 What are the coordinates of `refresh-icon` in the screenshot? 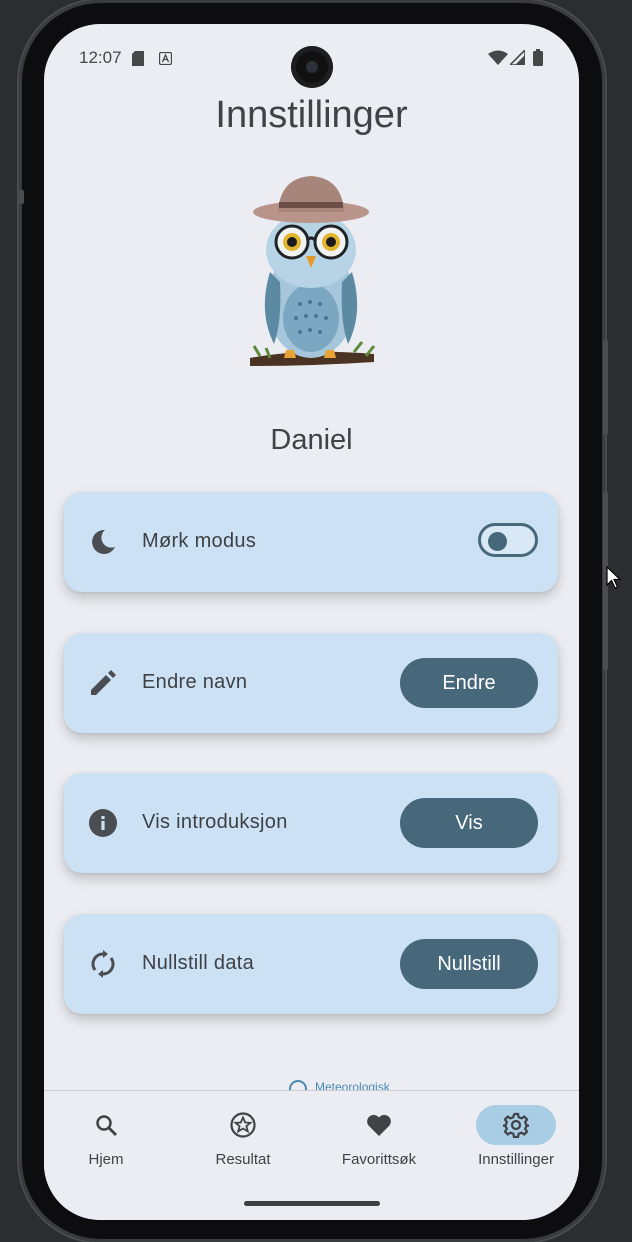 It's located at (103, 964).